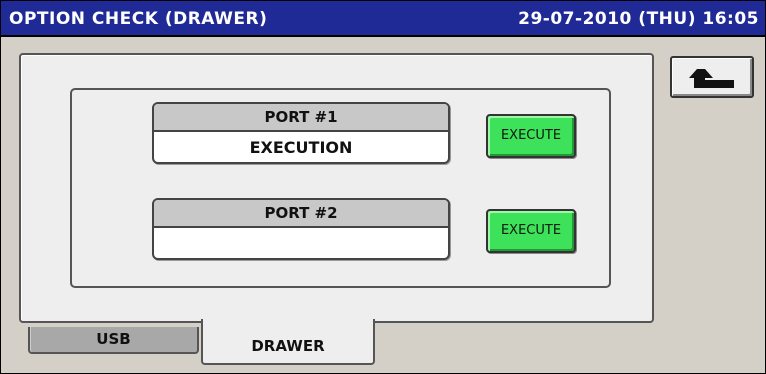 This screenshot has height=374, width=766. I want to click on port-2-box: PORT #2, so click(301, 229).